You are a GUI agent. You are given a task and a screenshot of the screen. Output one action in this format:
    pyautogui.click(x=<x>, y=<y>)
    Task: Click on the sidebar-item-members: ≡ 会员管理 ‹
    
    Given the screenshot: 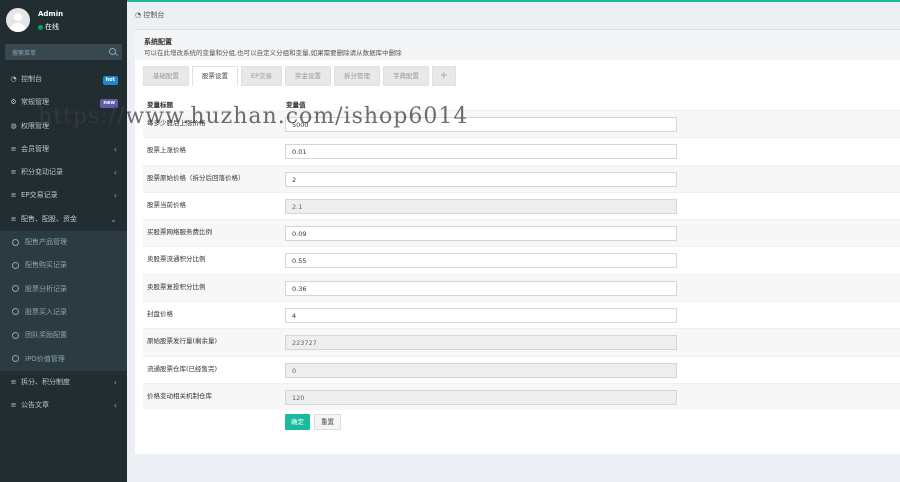 What is the action you would take?
    pyautogui.click(x=63, y=149)
    